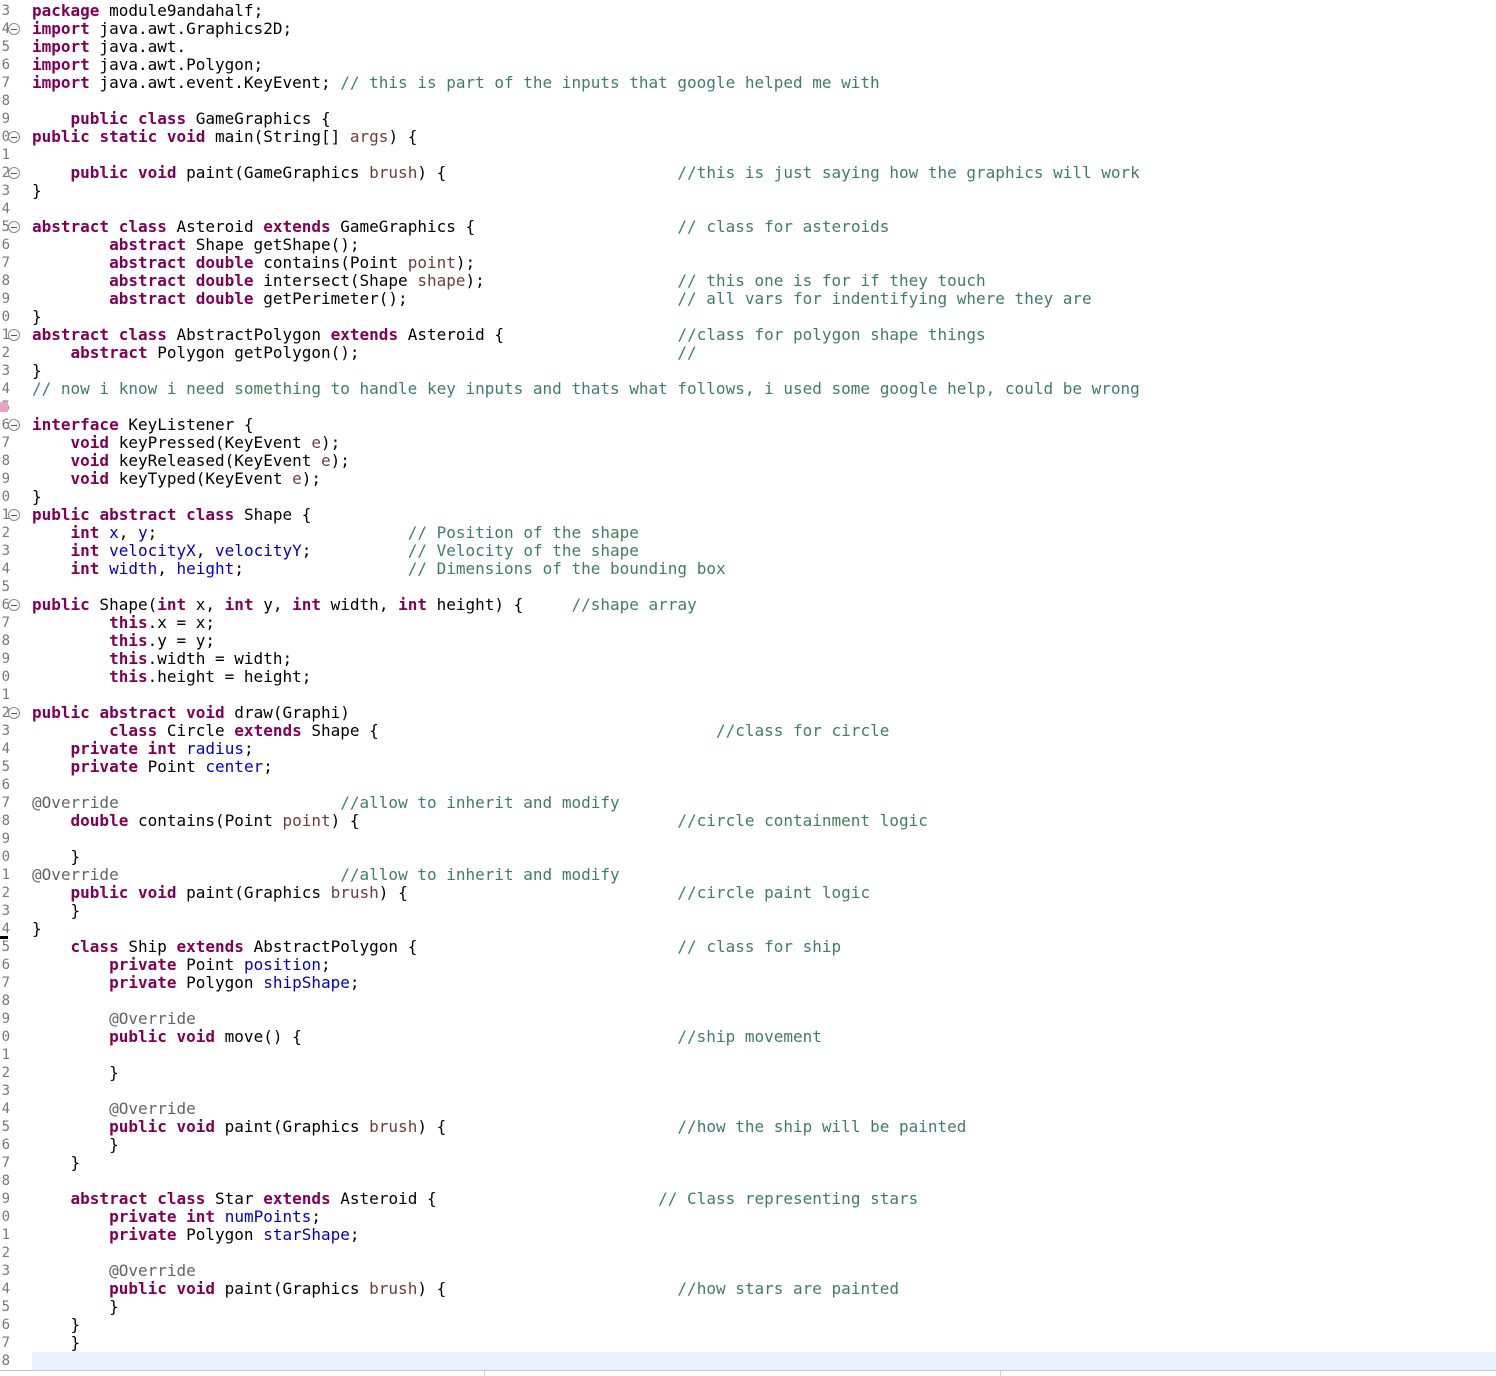 This screenshot has width=1496, height=1376. What do you see at coordinates (748, 623) in the screenshot?
I see `code-line: 7 this.x = x;` at bounding box center [748, 623].